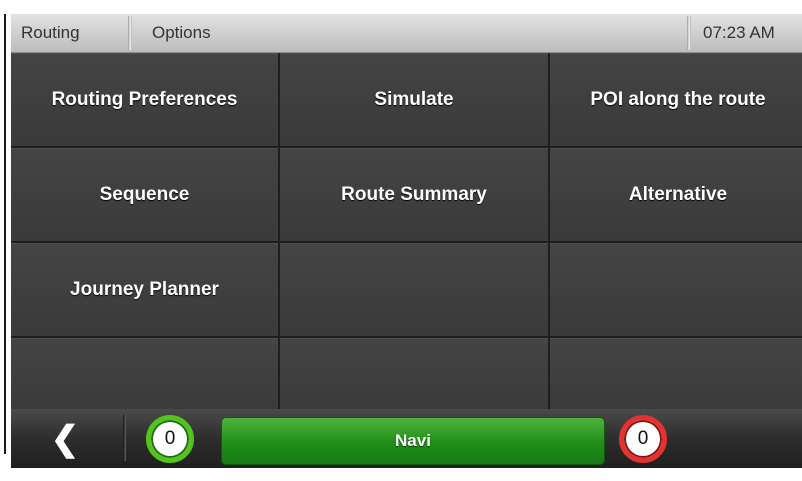 The width and height of the screenshot is (802, 481). I want to click on menu-item-route-summary: Route Summary, so click(414, 194).